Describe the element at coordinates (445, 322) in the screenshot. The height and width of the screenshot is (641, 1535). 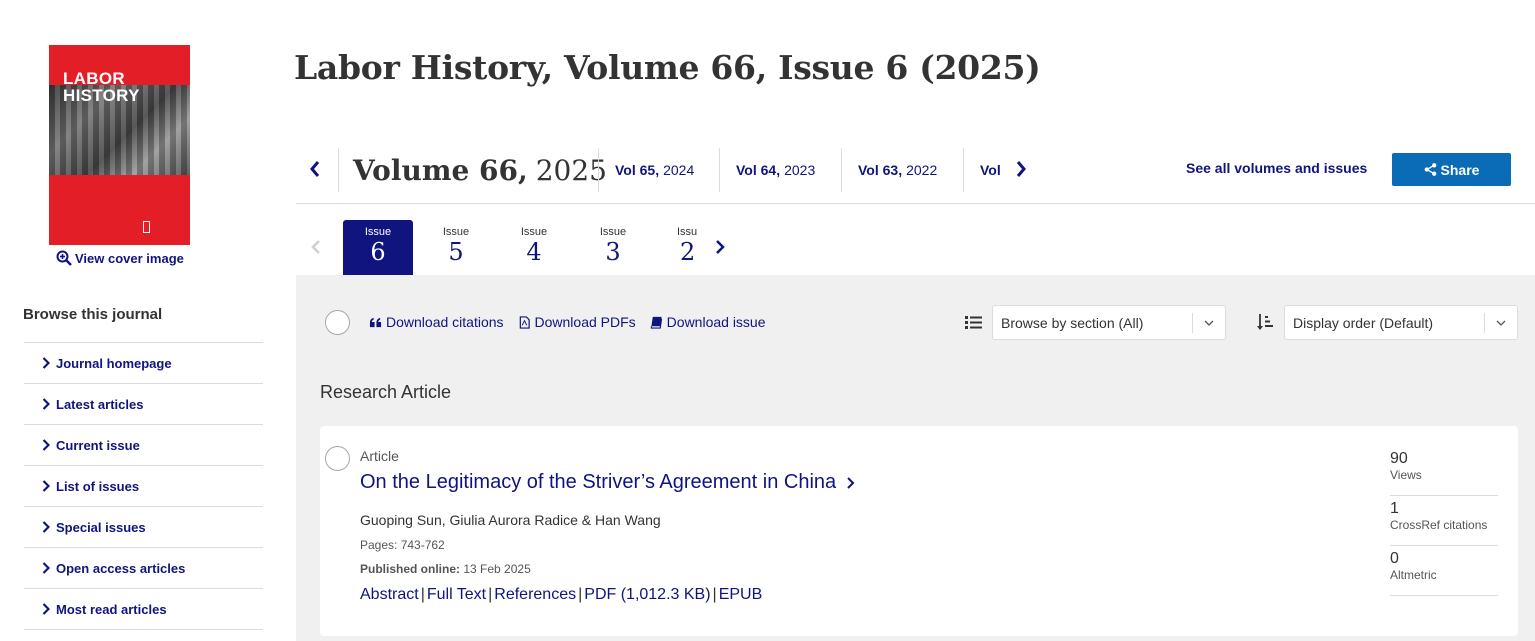
I see `download-citations-label: Download citations` at that location.